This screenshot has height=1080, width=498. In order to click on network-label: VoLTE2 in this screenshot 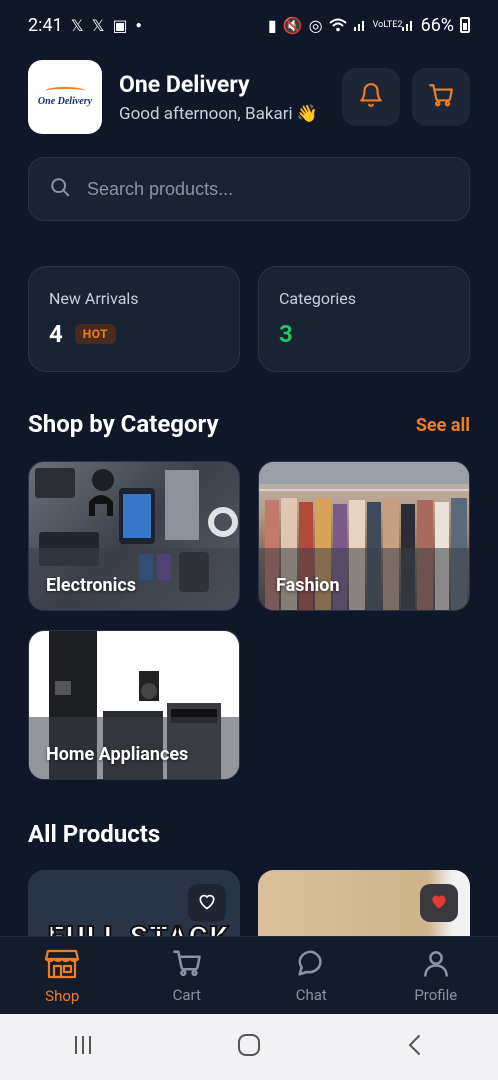, I will do `click(387, 24)`.